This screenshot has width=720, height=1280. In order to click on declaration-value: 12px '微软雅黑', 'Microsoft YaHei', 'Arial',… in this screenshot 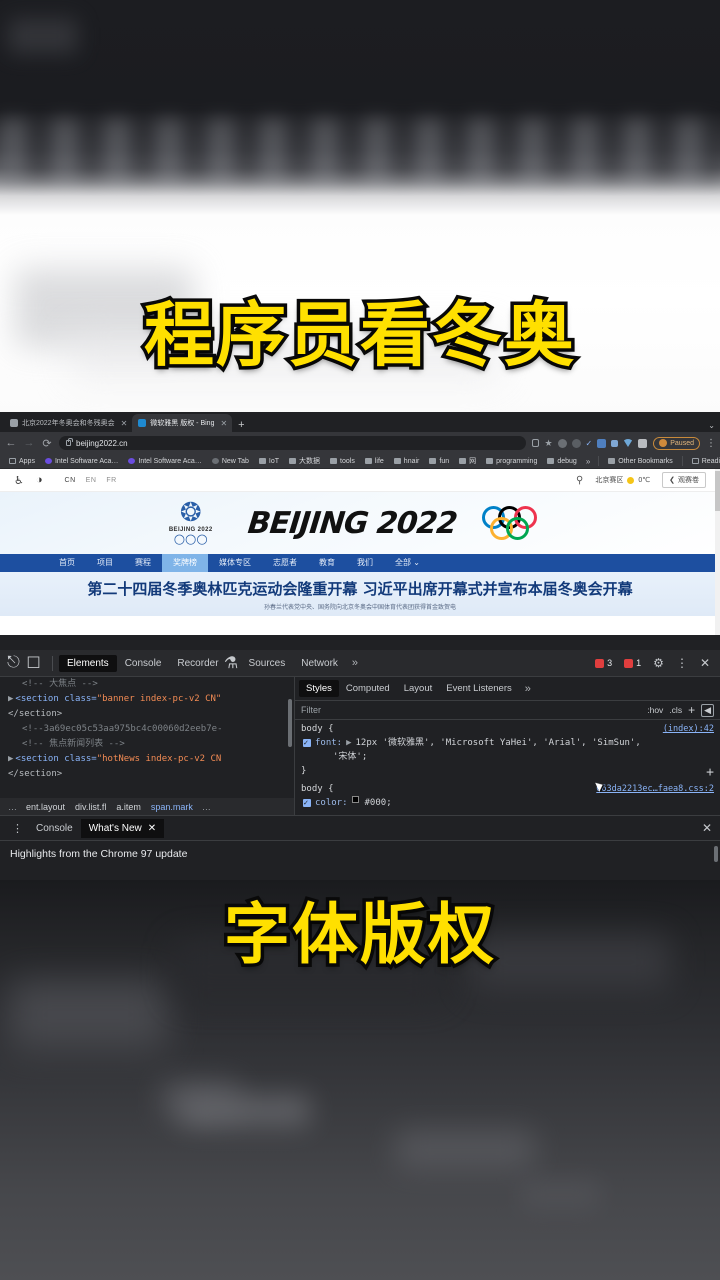, I will do `click(498, 743)`.